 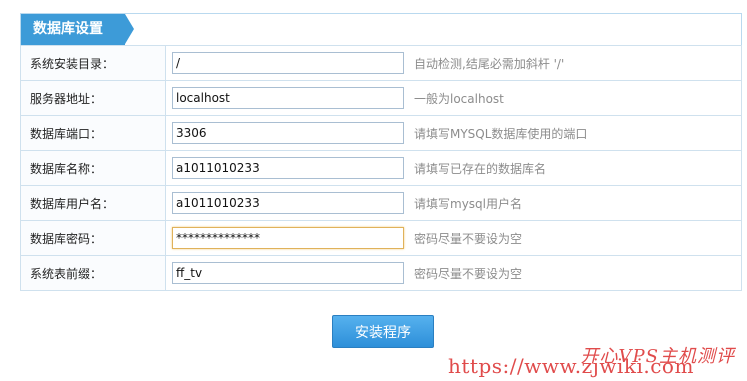 What do you see at coordinates (501, 133) in the screenshot?
I see `db-port-hint: 请填写MYSQL数据库使用的端口` at bounding box center [501, 133].